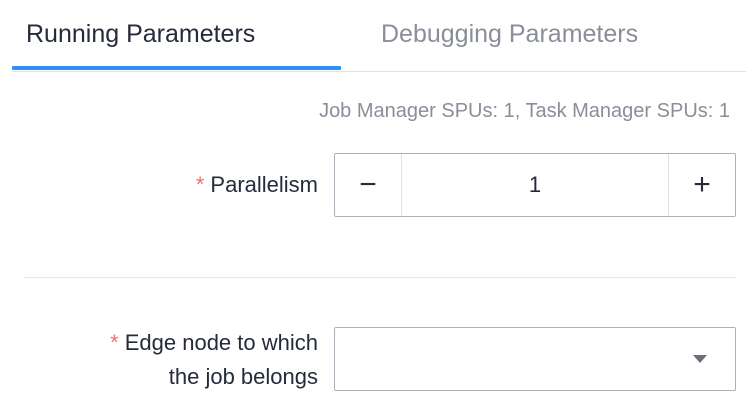  Describe the element at coordinates (509, 34) in the screenshot. I see `tab-debugging-parameters: Debugging Parameters` at that location.